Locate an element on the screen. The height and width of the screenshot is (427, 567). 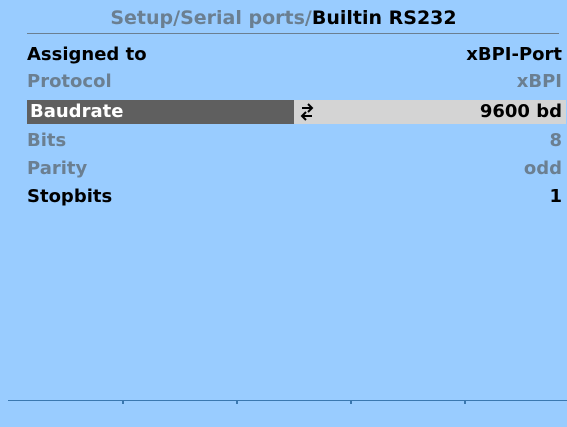
setting-row-parity: Parity odd is located at coordinates (283, 169).